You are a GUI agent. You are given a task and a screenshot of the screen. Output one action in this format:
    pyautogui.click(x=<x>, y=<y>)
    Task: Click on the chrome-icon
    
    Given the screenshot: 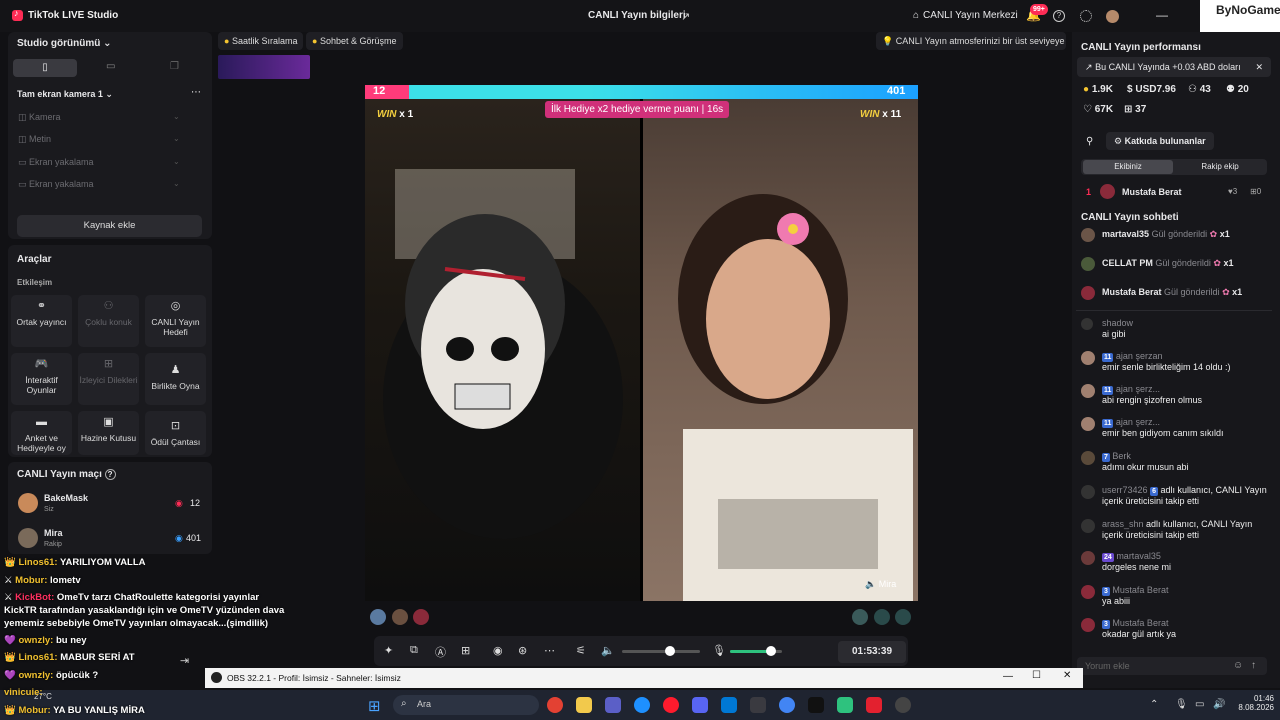 What is the action you would take?
    pyautogui.click(x=555, y=705)
    